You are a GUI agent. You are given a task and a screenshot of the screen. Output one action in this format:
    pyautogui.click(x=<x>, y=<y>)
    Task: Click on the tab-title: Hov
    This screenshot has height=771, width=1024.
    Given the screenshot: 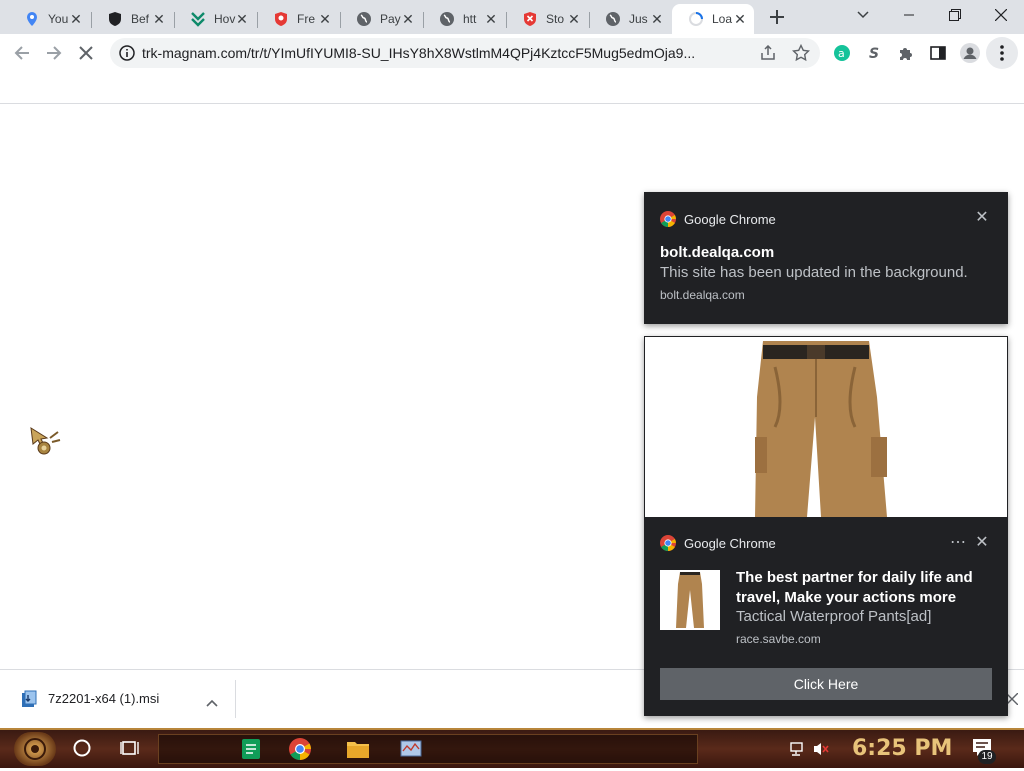 What is the action you would take?
    pyautogui.click(x=225, y=19)
    